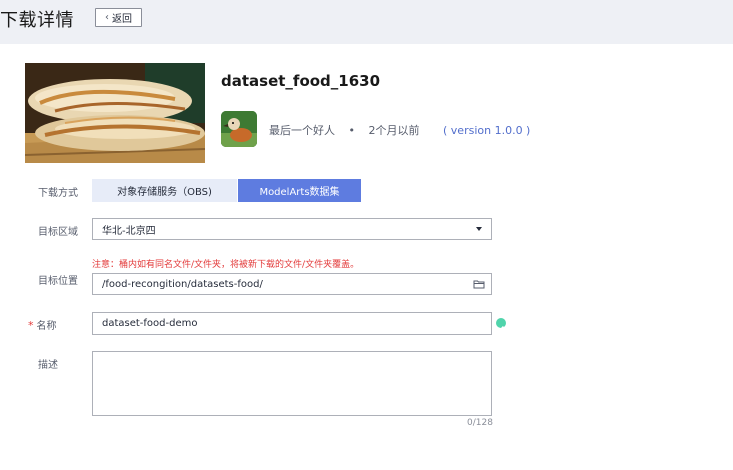 The image size is (733, 470). I want to click on back-button-label: 返回, so click(122, 19).